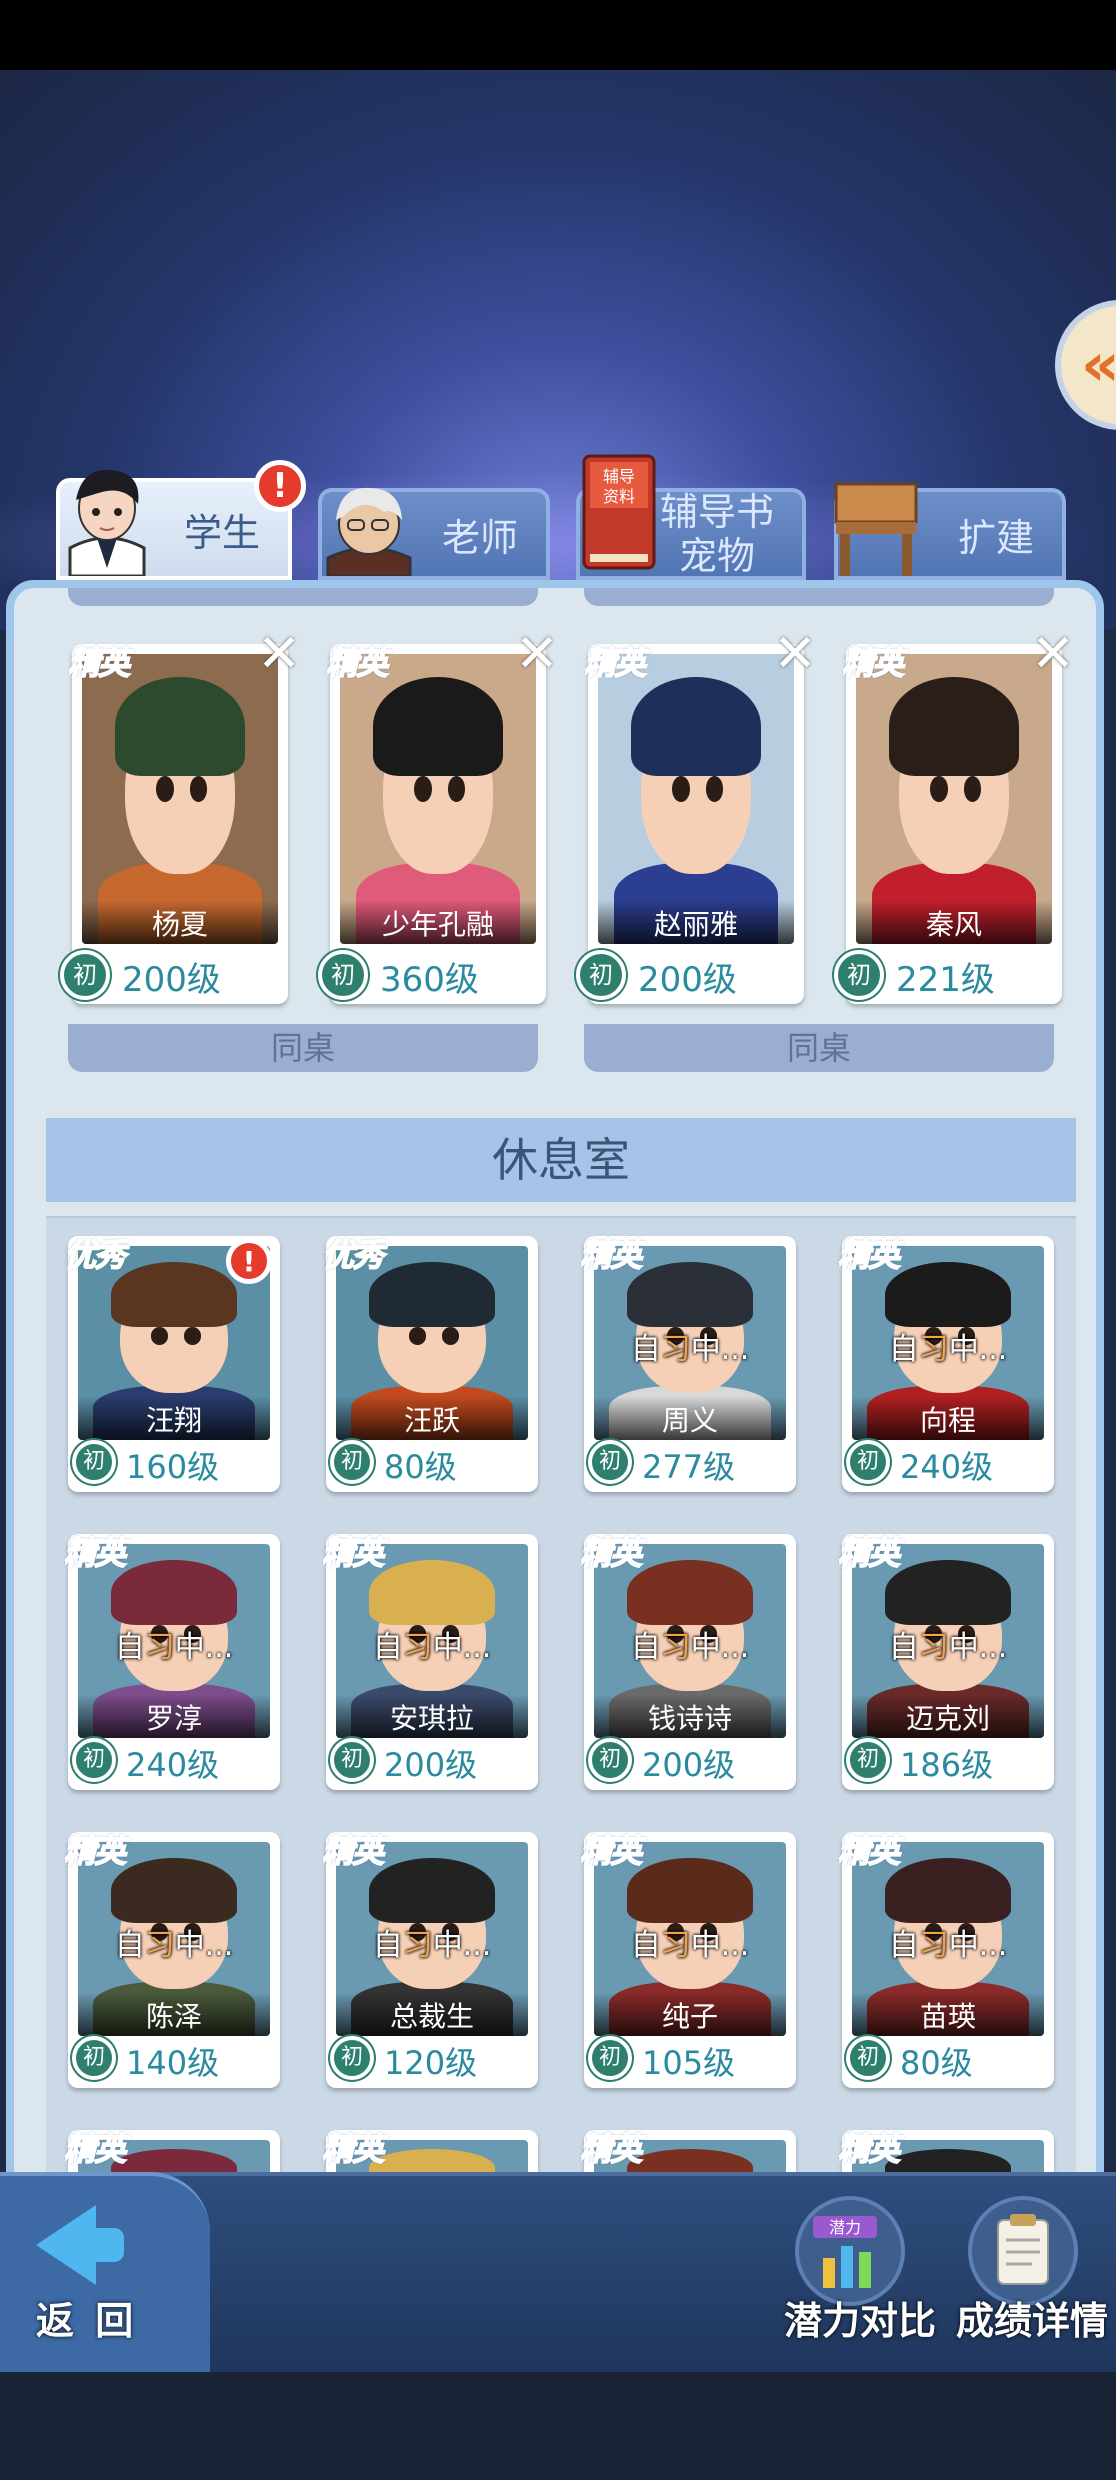 The width and height of the screenshot is (1116, 2480). What do you see at coordinates (950, 531) in the screenshot?
I see `tab-expand: 扩建` at bounding box center [950, 531].